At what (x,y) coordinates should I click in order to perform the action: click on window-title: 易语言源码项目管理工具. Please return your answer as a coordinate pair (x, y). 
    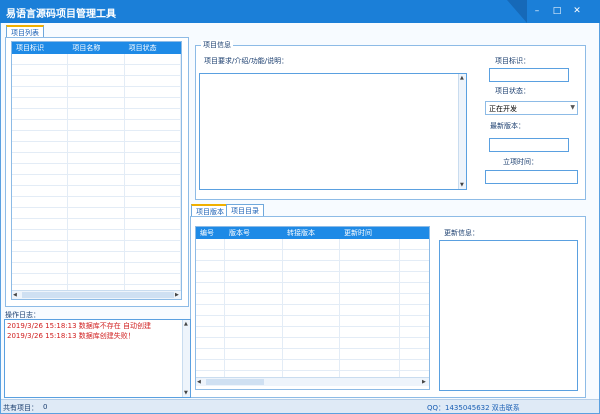
    Looking at the image, I should click on (61, 14).